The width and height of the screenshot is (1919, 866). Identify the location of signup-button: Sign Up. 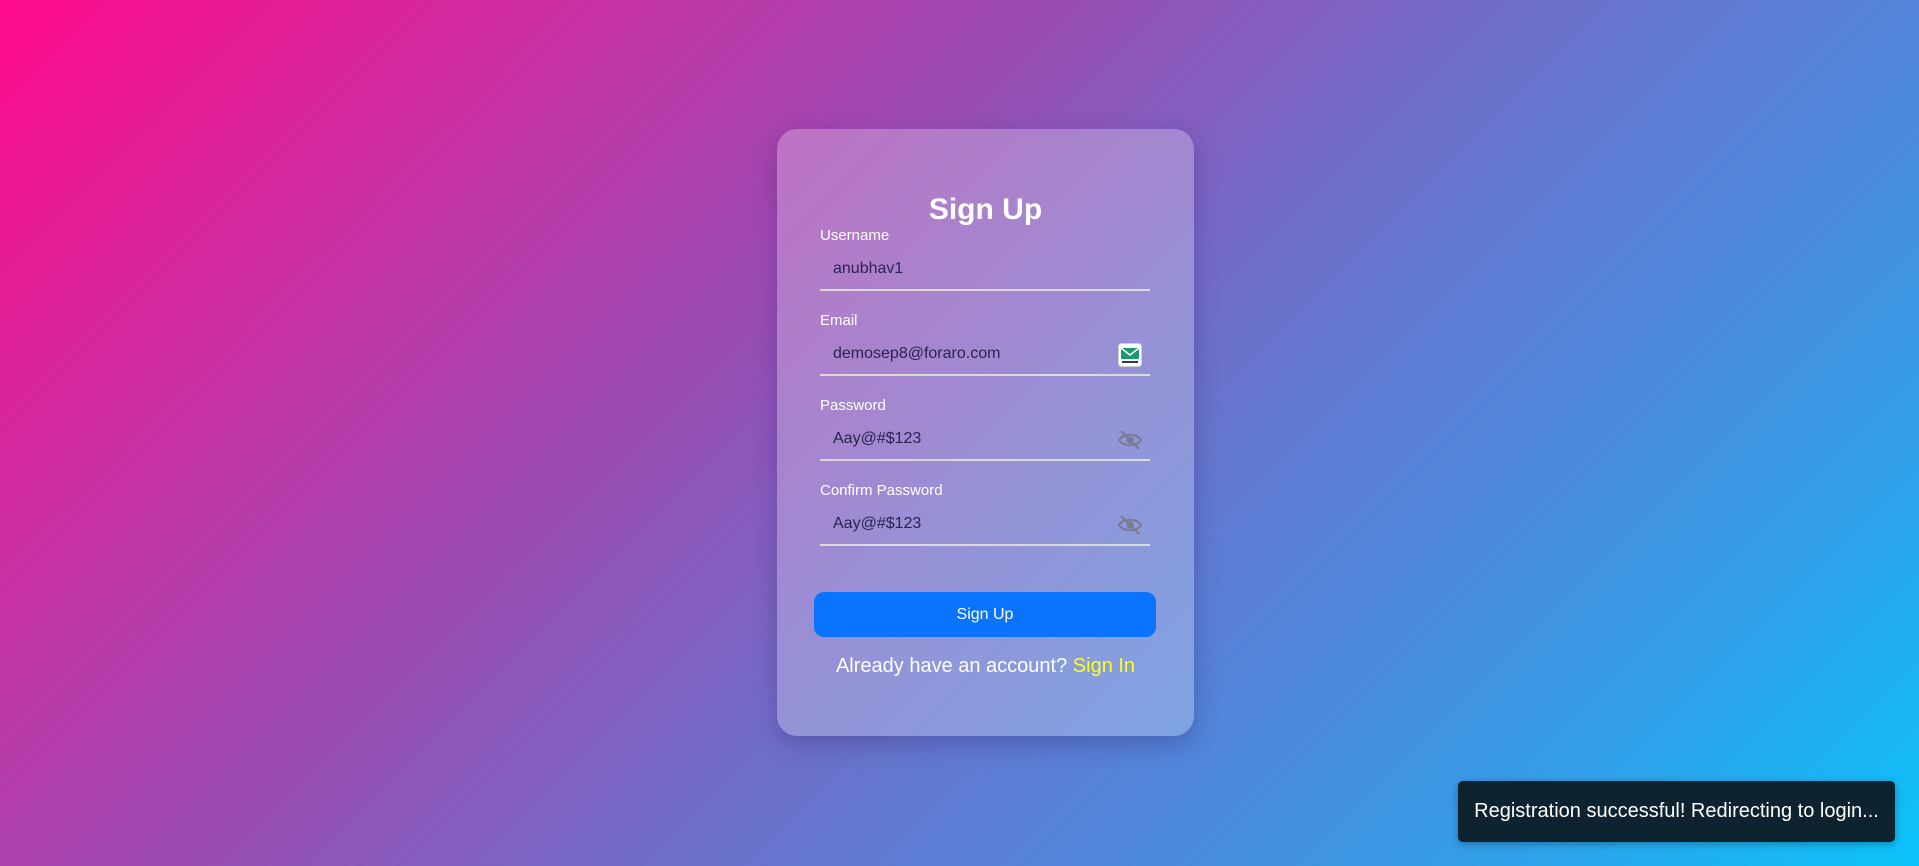
(985, 614).